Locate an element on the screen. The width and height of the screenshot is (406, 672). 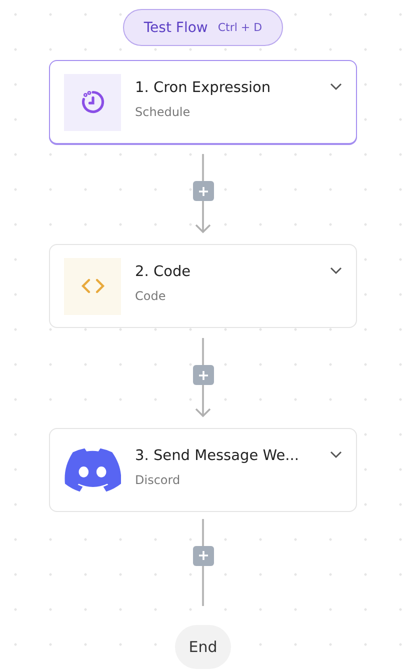
step-title: 1. Cron Expression is located at coordinates (203, 88).